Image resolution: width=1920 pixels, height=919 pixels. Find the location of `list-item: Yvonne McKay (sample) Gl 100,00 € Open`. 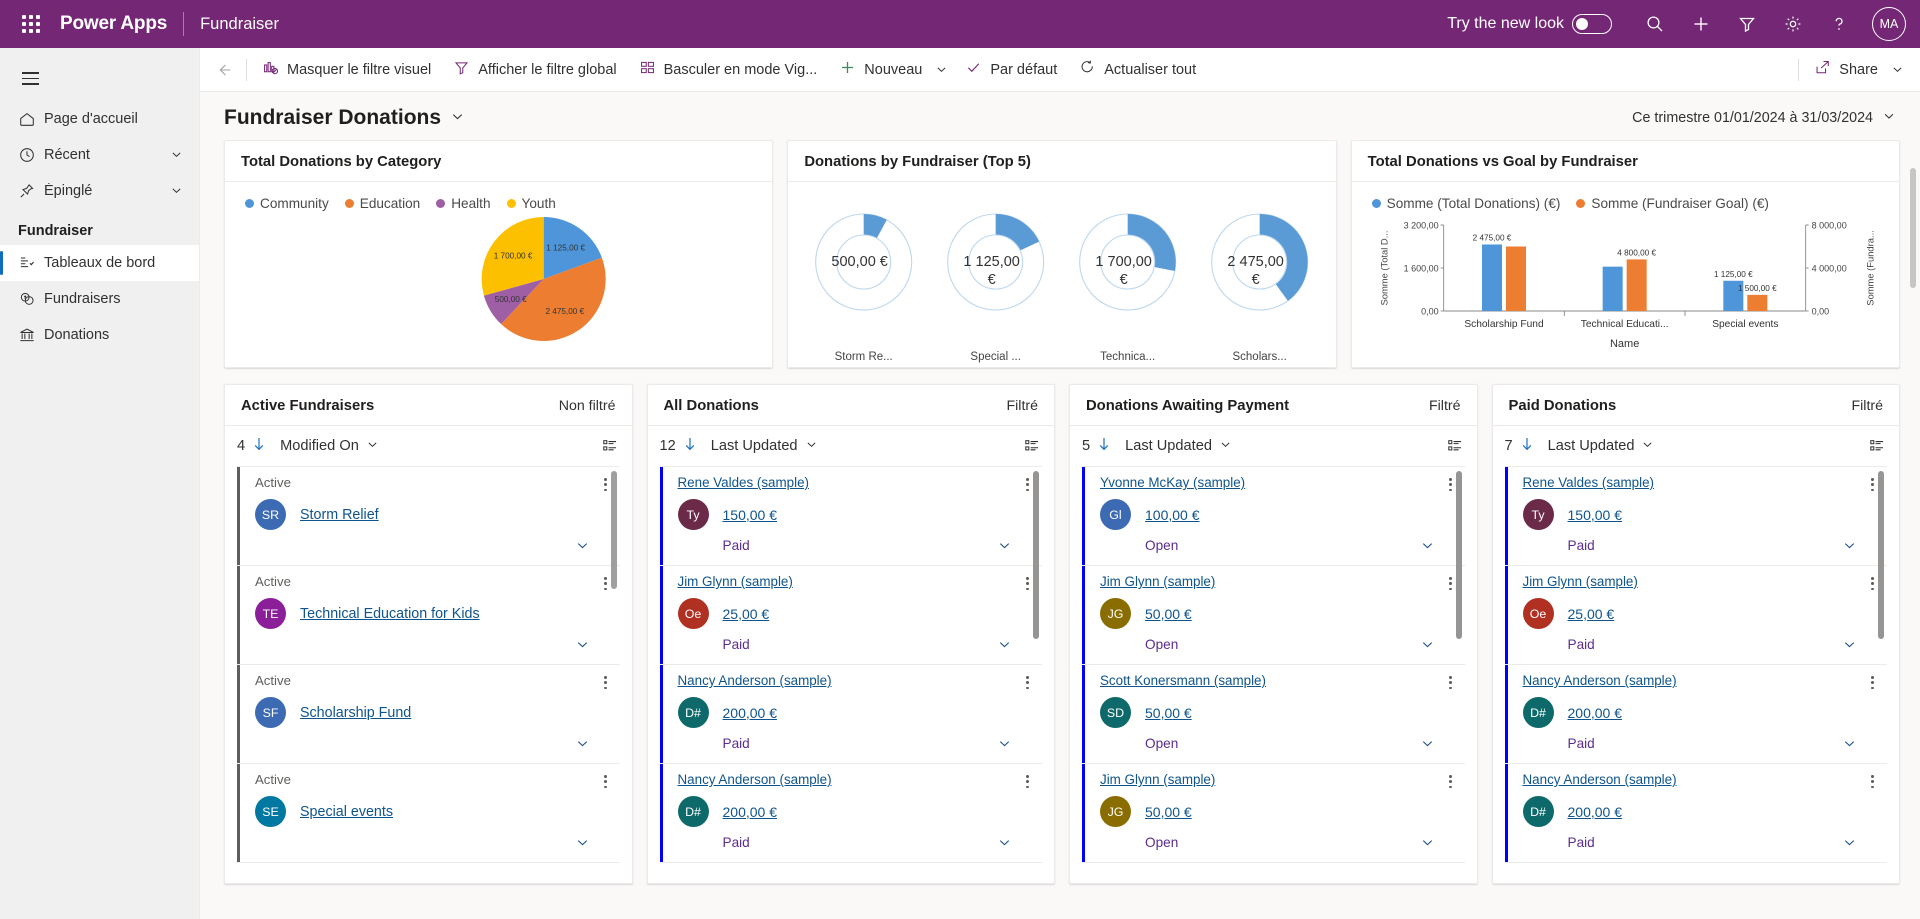

list-item: Yvonne McKay (sample) Gl 100,00 € Open is located at coordinates (1273, 516).